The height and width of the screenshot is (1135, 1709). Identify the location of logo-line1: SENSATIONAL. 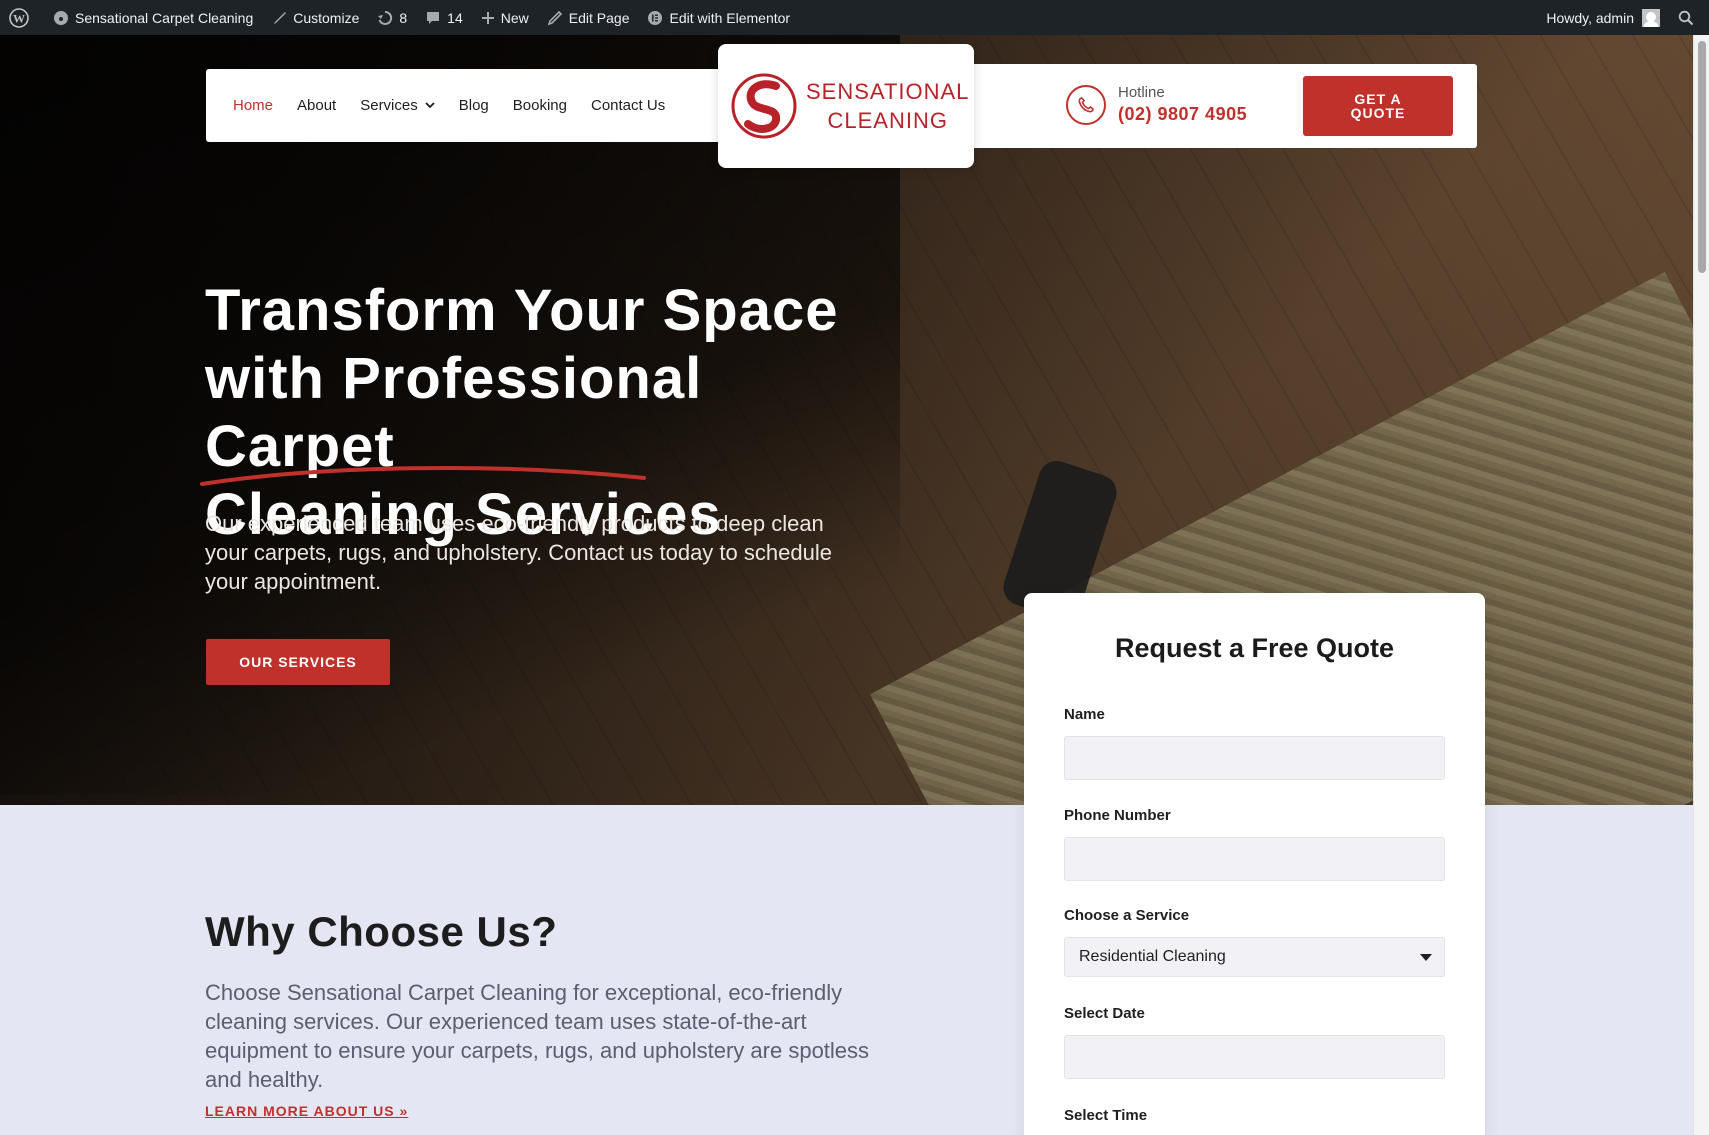
(888, 91).